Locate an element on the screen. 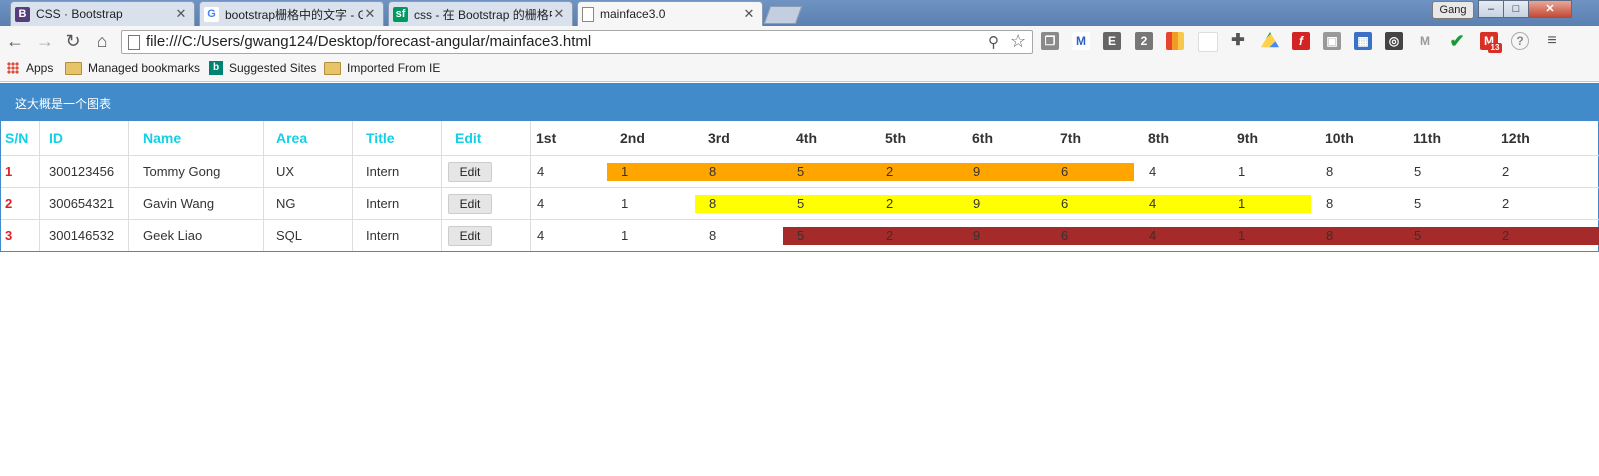 The image size is (1599, 476). gmail-icon: M is located at coordinates (1081, 41).